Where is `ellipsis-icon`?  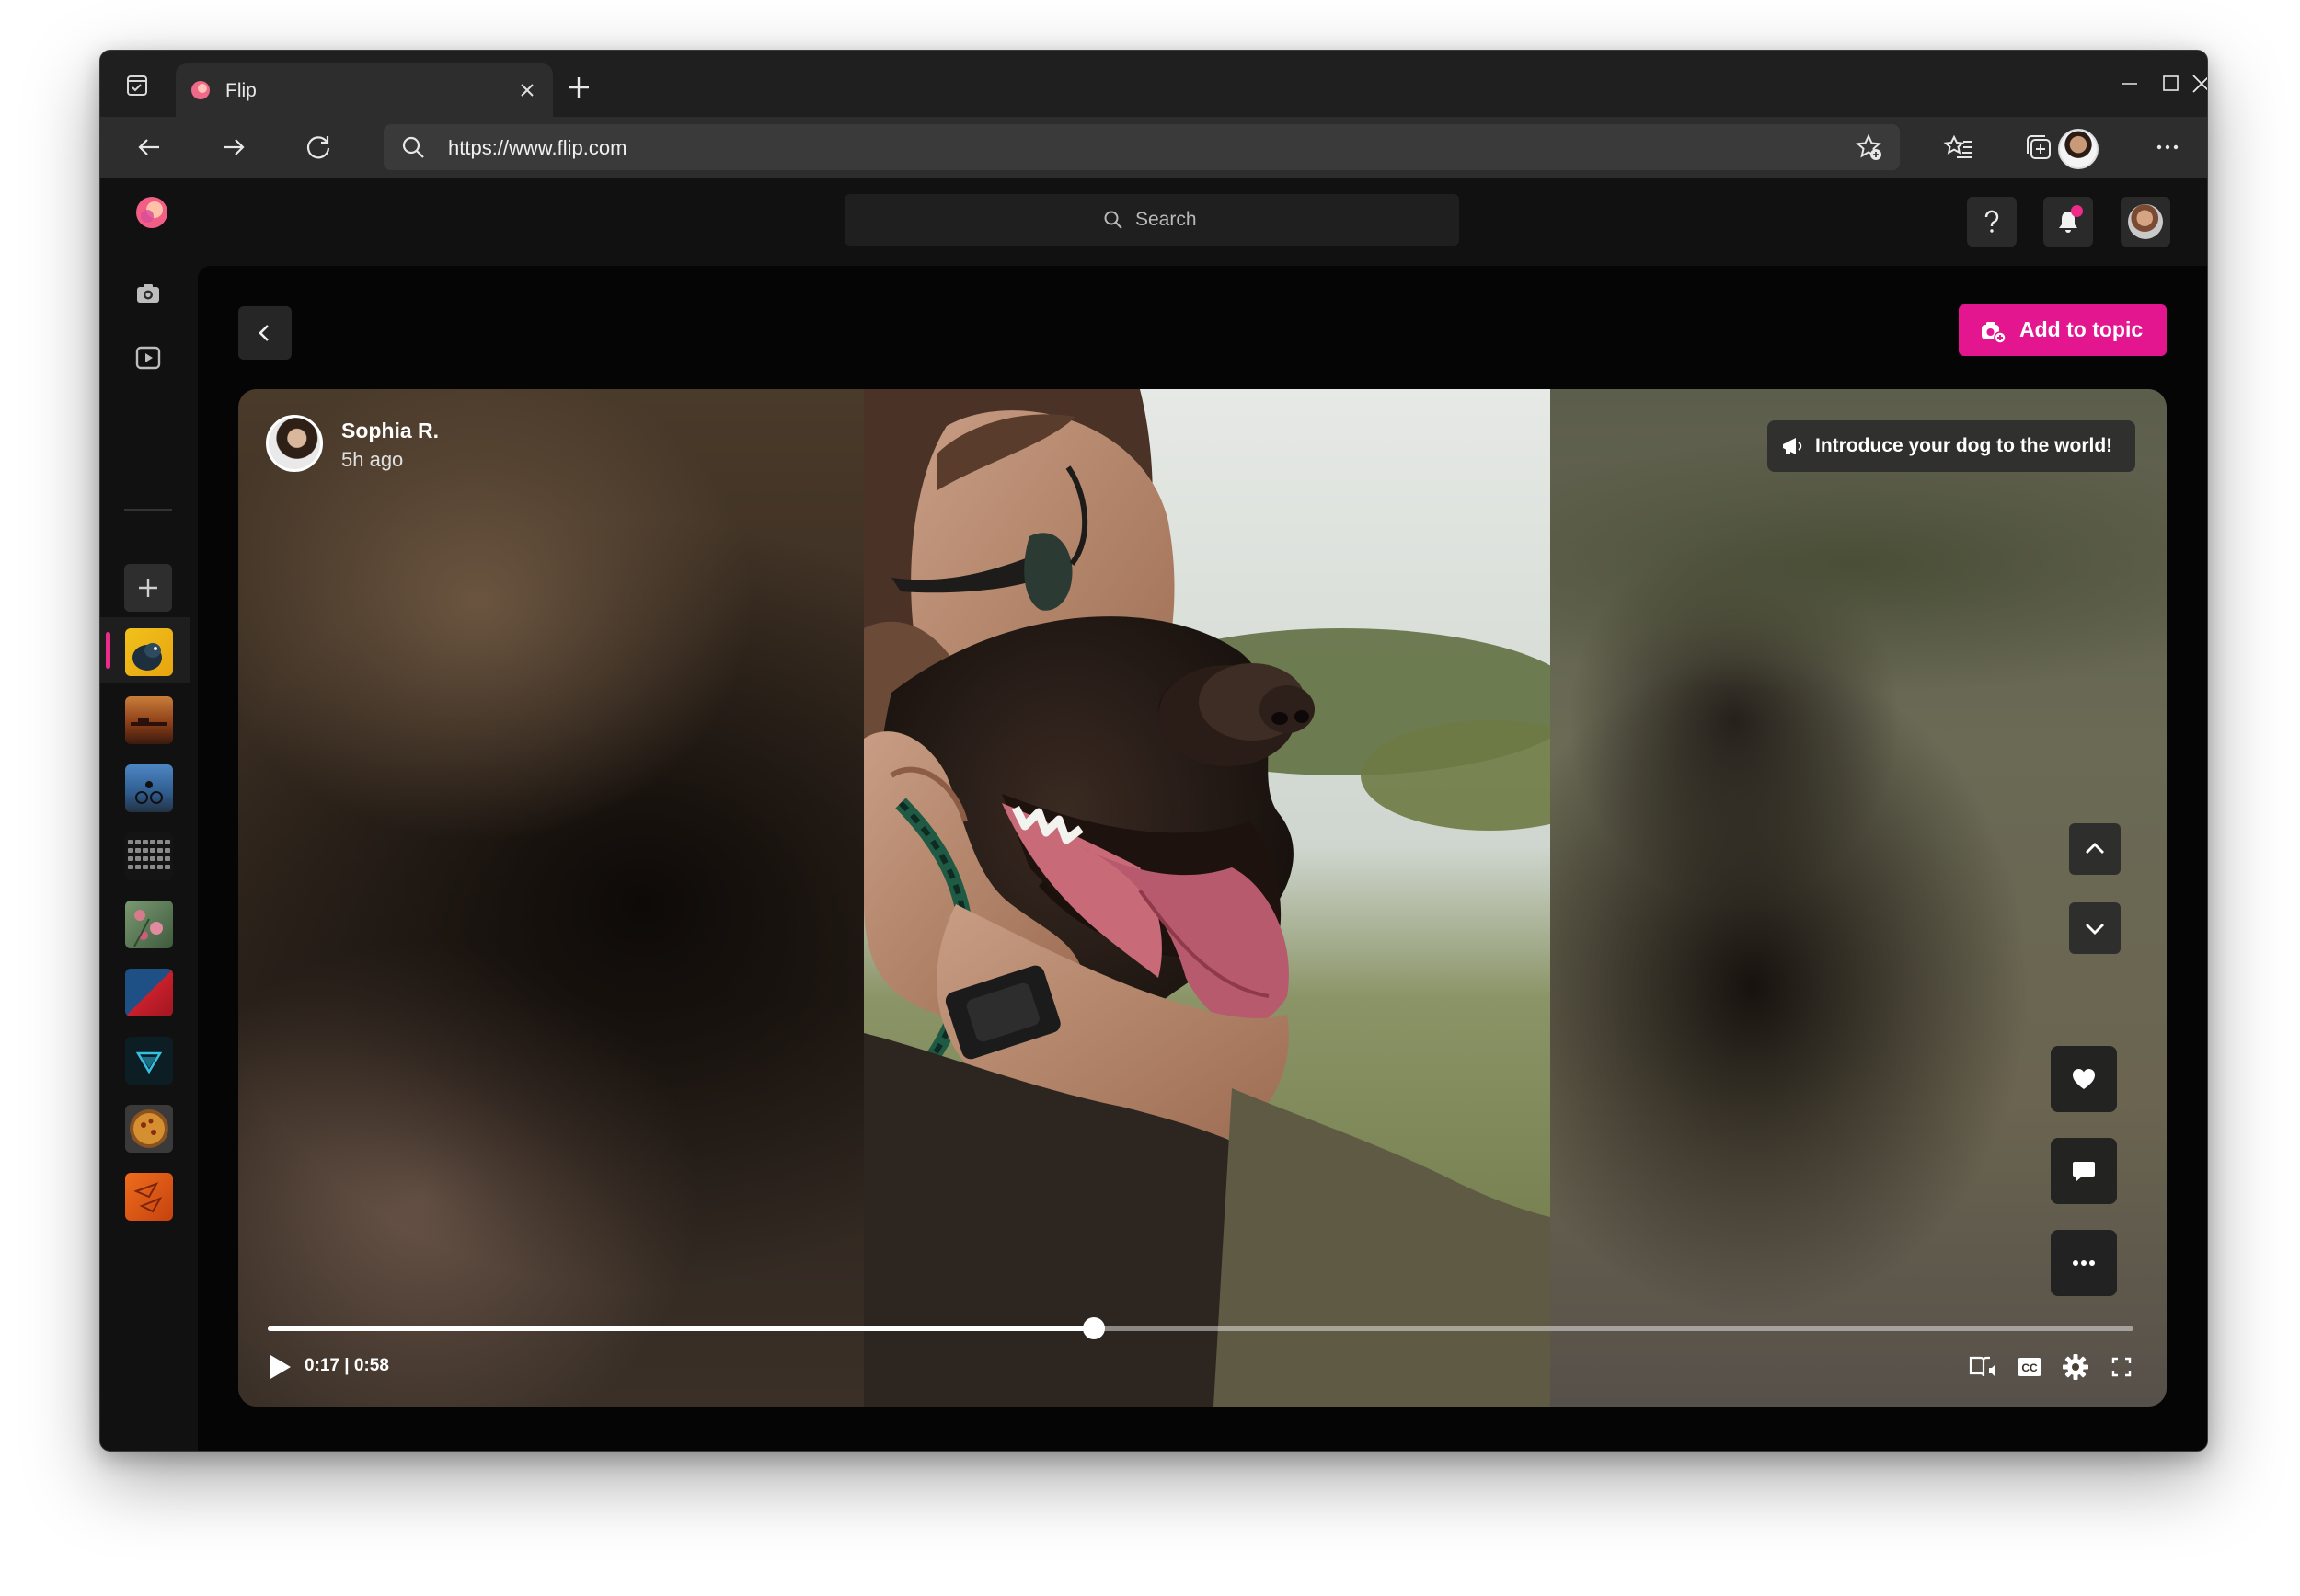 ellipsis-icon is located at coordinates (2084, 1263).